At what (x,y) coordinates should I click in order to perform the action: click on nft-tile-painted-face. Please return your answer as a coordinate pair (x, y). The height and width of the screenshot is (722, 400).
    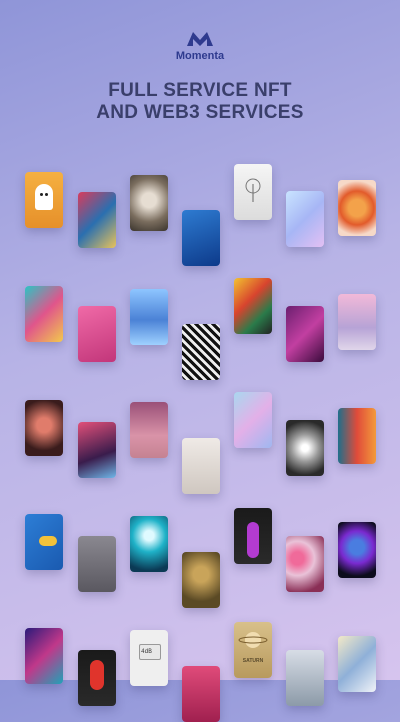
    Looking at the image, I should click on (97, 220).